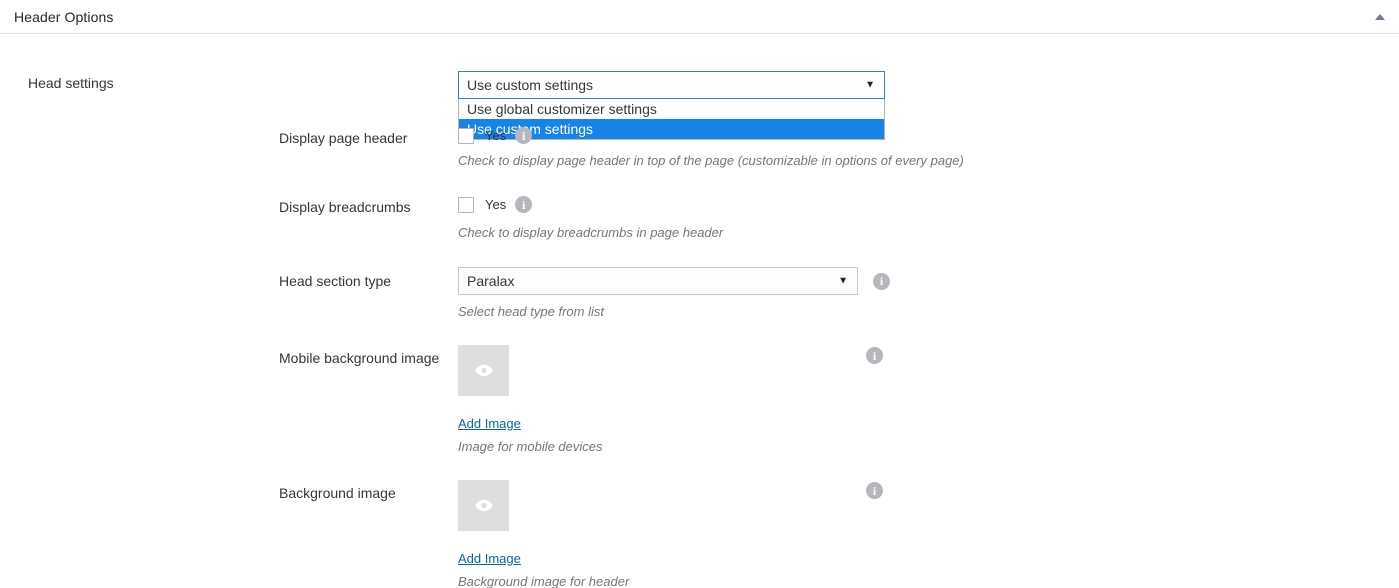  What do you see at coordinates (489, 558) in the screenshot?
I see `add-image-link-background: Add Image` at bounding box center [489, 558].